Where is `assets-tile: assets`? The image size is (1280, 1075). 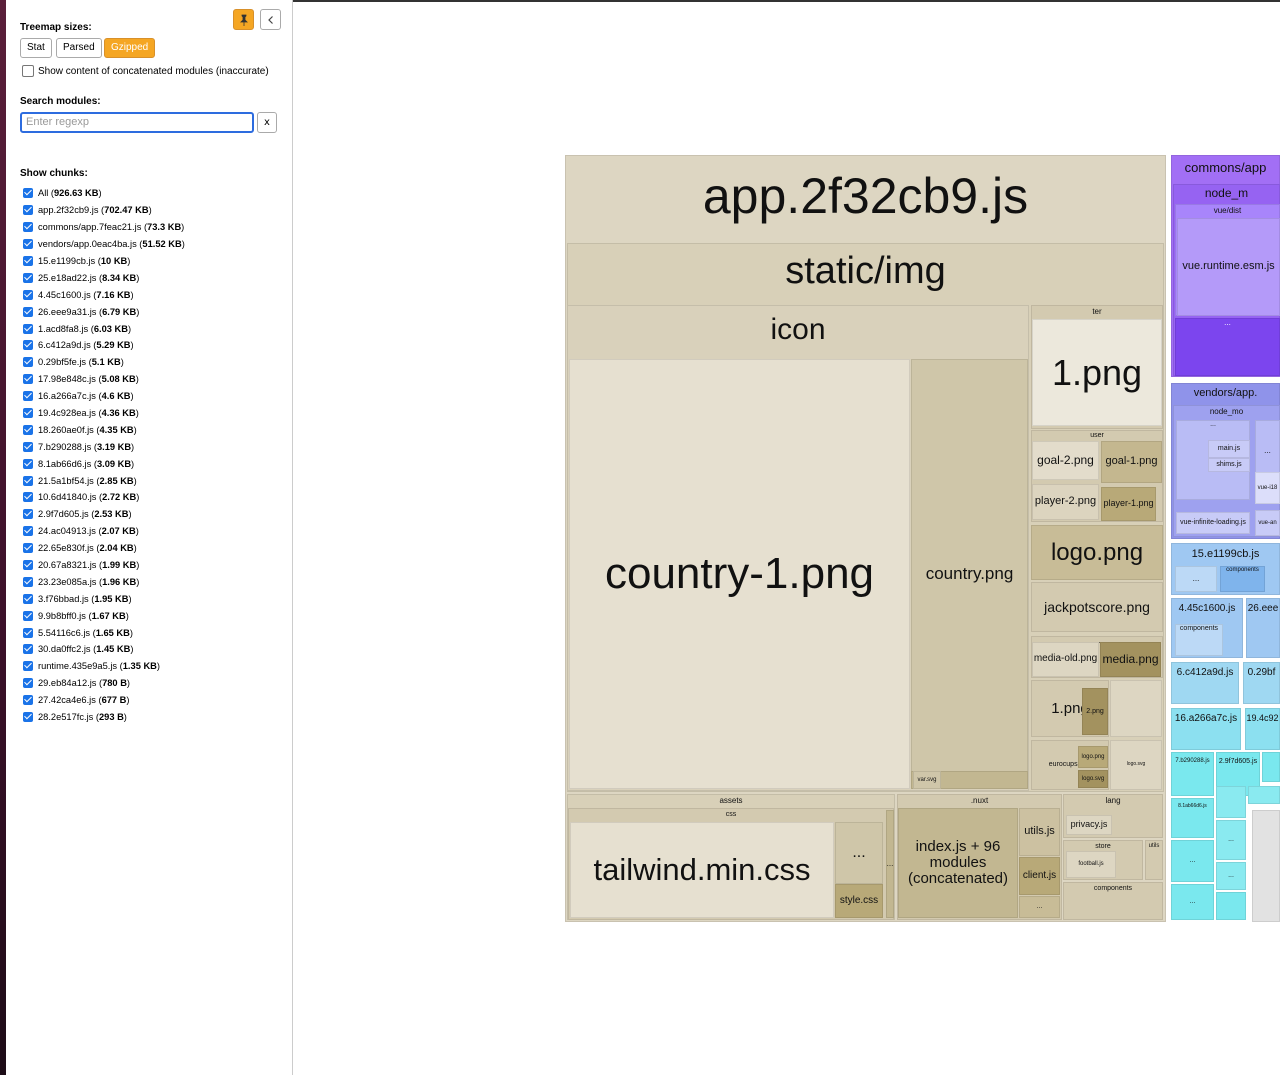 assets-tile: assets is located at coordinates (731, 857).